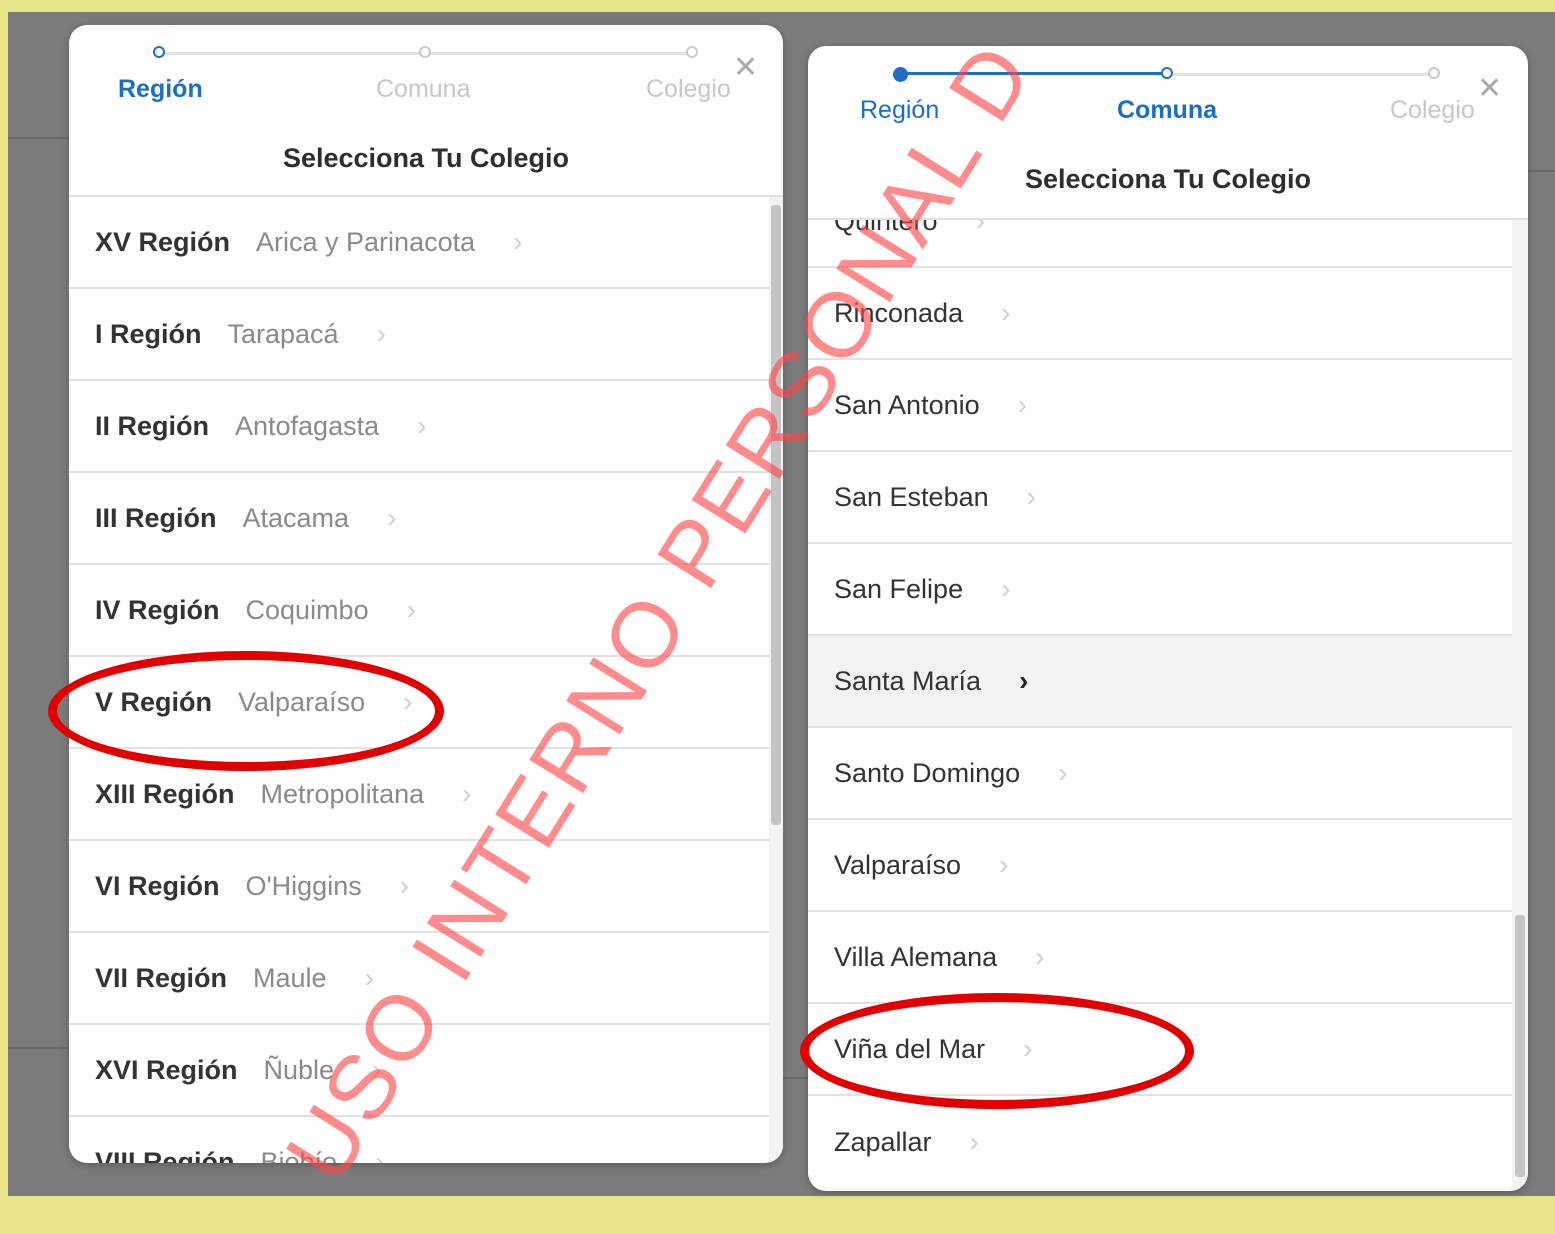 Image resolution: width=1555 pixels, height=1234 pixels. Describe the element at coordinates (1167, 73) in the screenshot. I see `step-comuna-dot` at that location.